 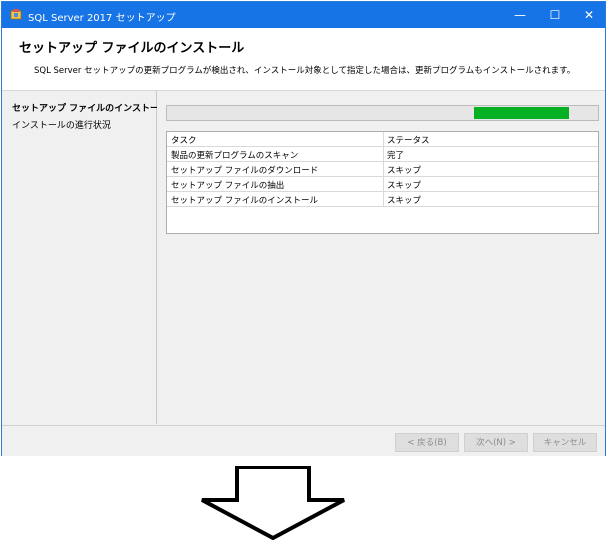 What do you see at coordinates (235, 156) in the screenshot?
I see `task-cell: 製品の更新プログラムのスキャン` at bounding box center [235, 156].